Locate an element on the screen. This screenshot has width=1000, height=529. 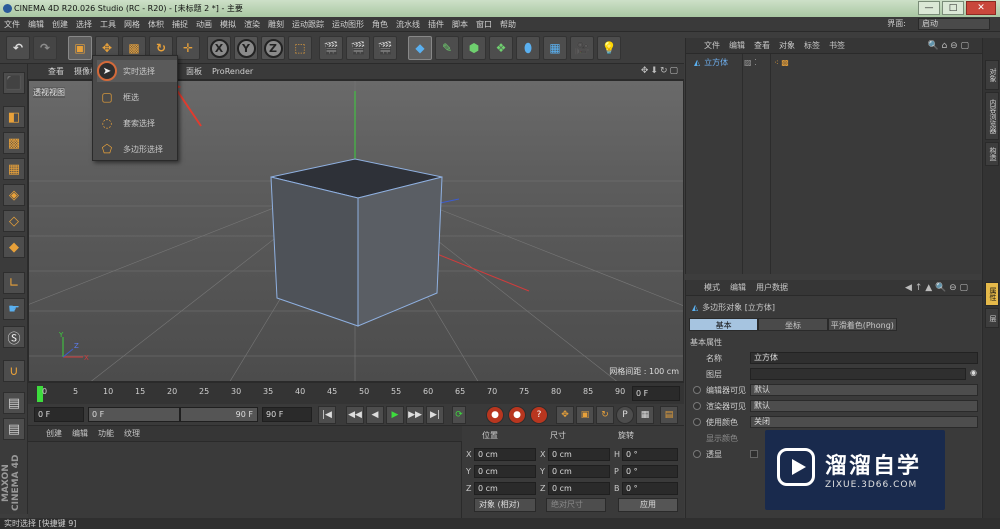
menu-mograph: 运动图形 is located at coordinates (348, 24).